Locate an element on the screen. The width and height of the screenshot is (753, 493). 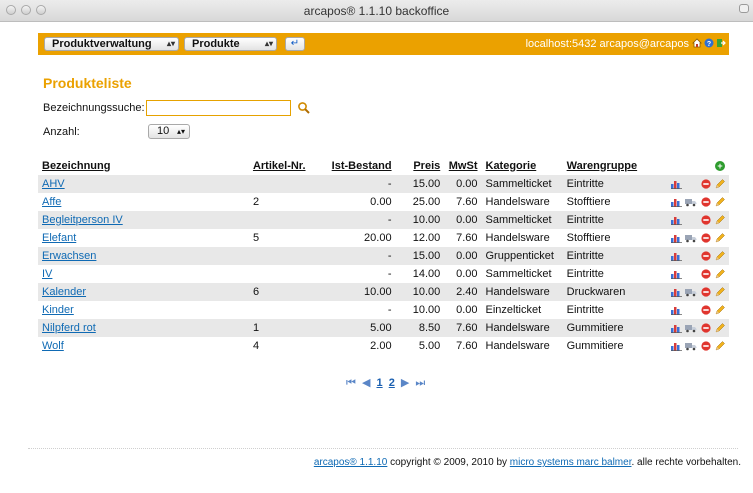
next-page-icon: ▶ is located at coordinates (405, 383).